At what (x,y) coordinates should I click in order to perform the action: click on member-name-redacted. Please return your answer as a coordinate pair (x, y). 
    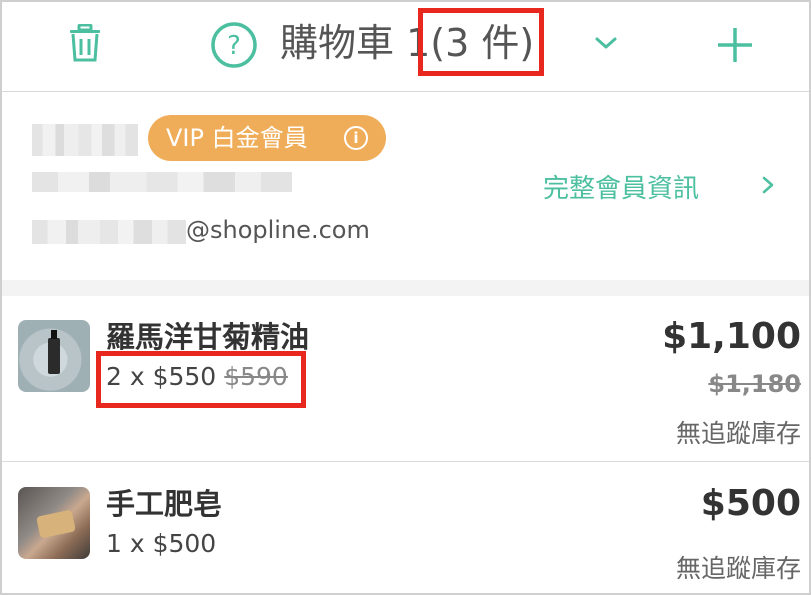
    Looking at the image, I should click on (85, 140).